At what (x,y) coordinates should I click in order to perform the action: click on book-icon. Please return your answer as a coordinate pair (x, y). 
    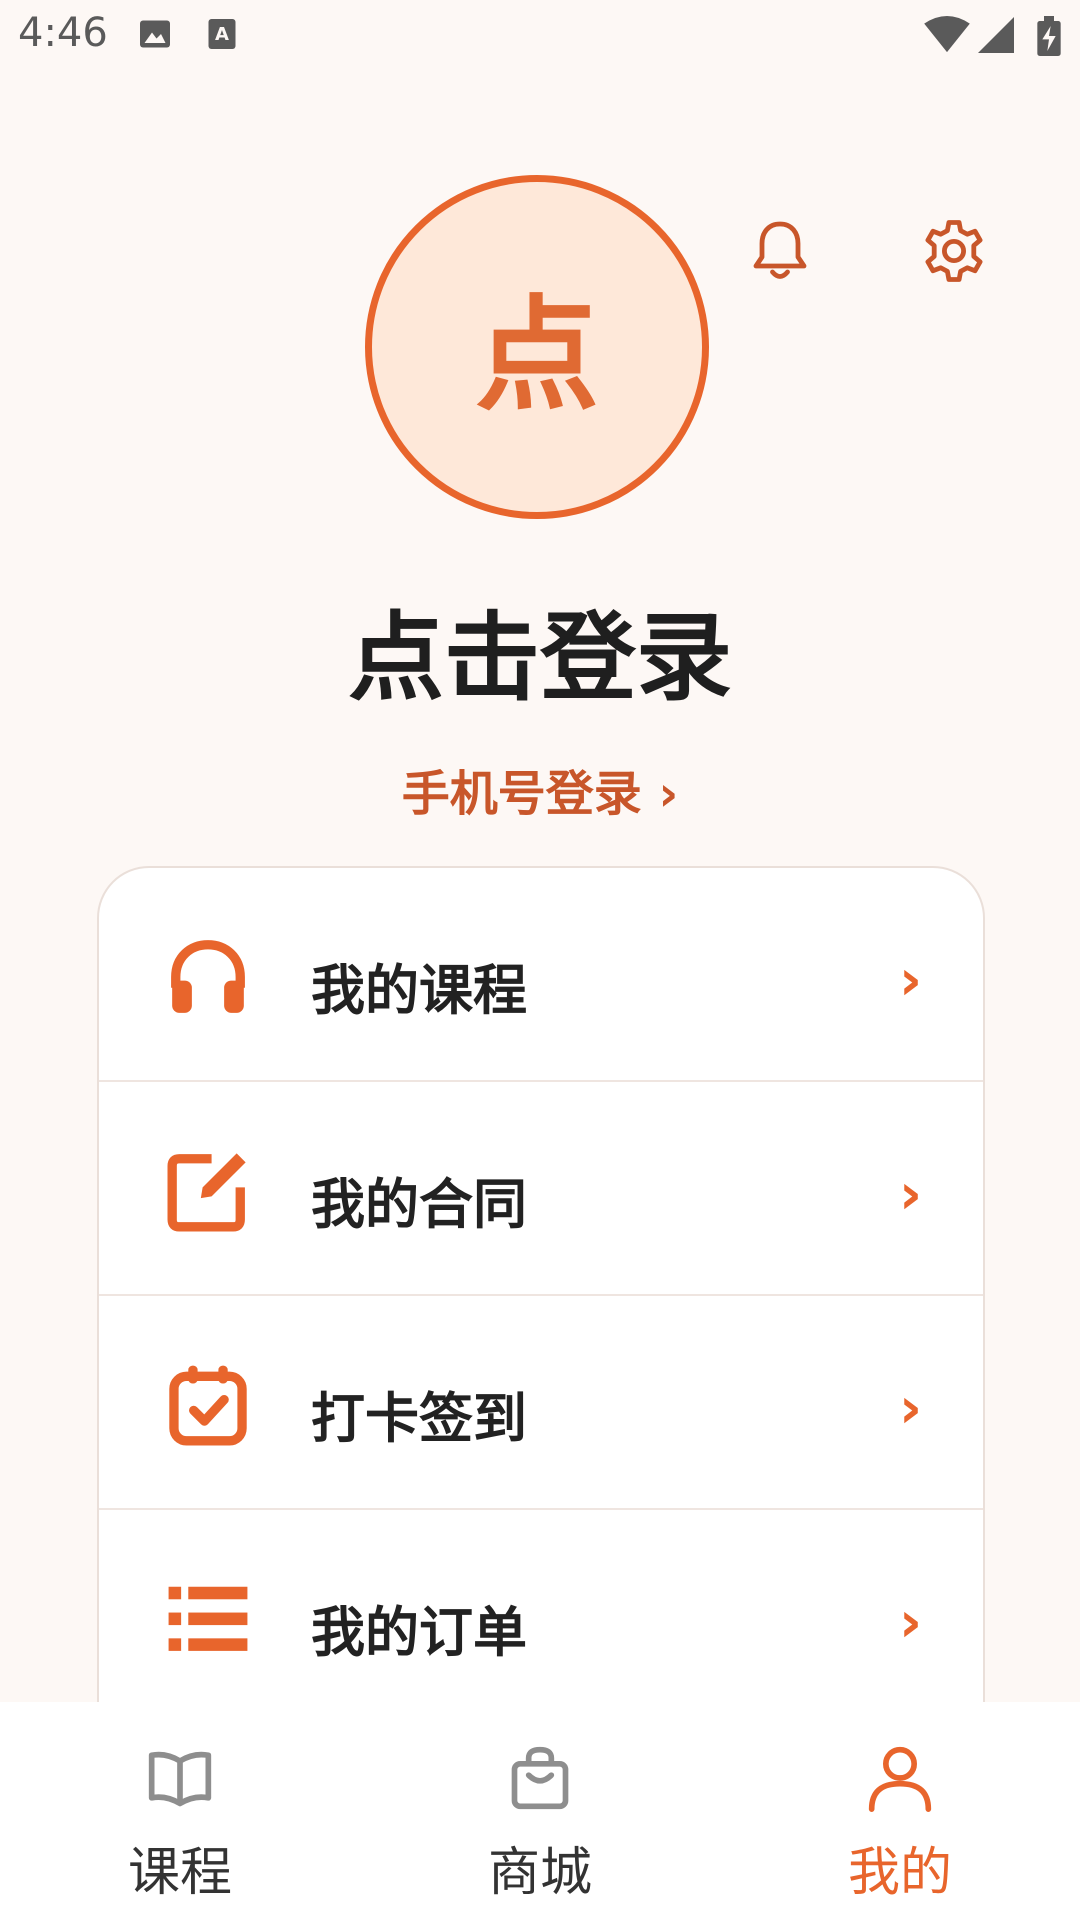
    Looking at the image, I should click on (180, 1779).